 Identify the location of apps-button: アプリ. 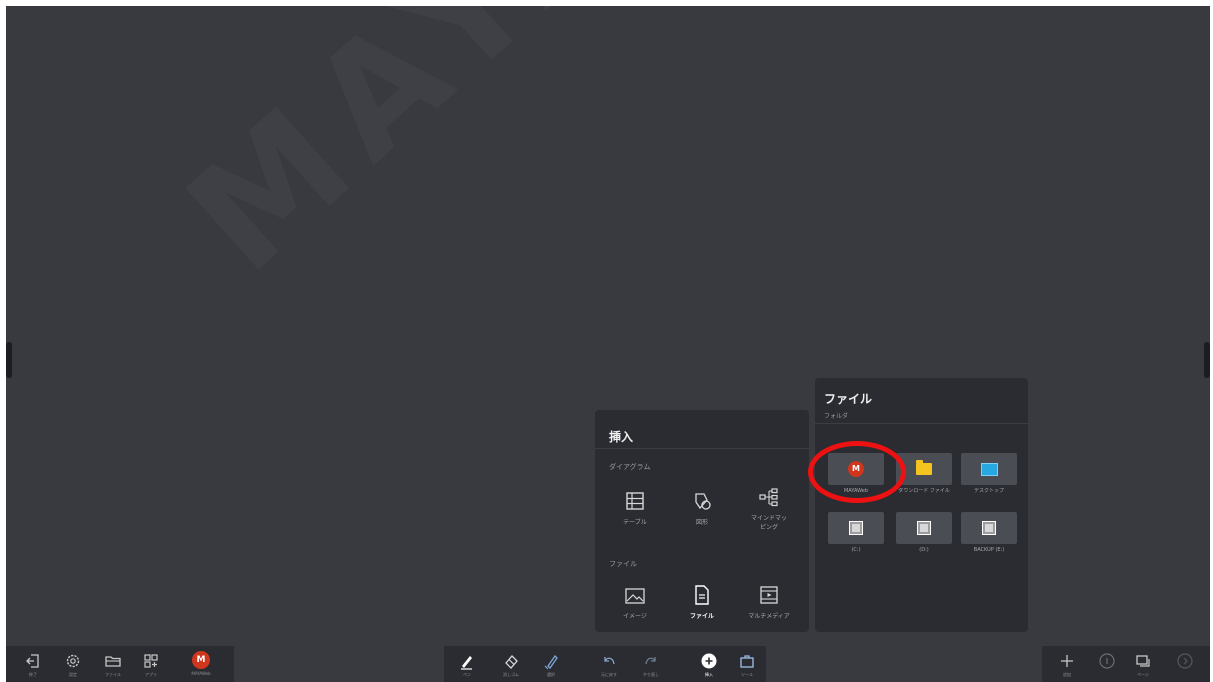
(151, 664).